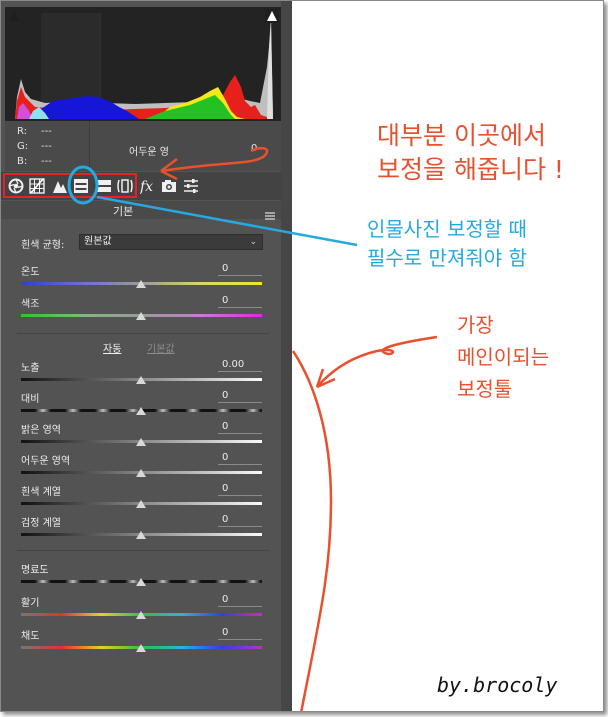 This screenshot has height=717, width=608. What do you see at coordinates (447, 258) in the screenshot?
I see `note-line: 필수로 만져줘야 함` at bounding box center [447, 258].